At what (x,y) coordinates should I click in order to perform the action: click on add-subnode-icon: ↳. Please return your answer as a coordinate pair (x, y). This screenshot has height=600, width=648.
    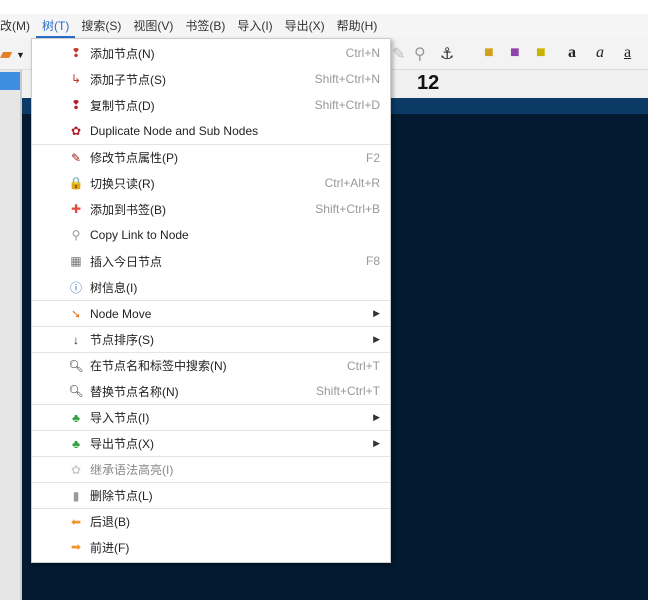
    Looking at the image, I should click on (76, 79).